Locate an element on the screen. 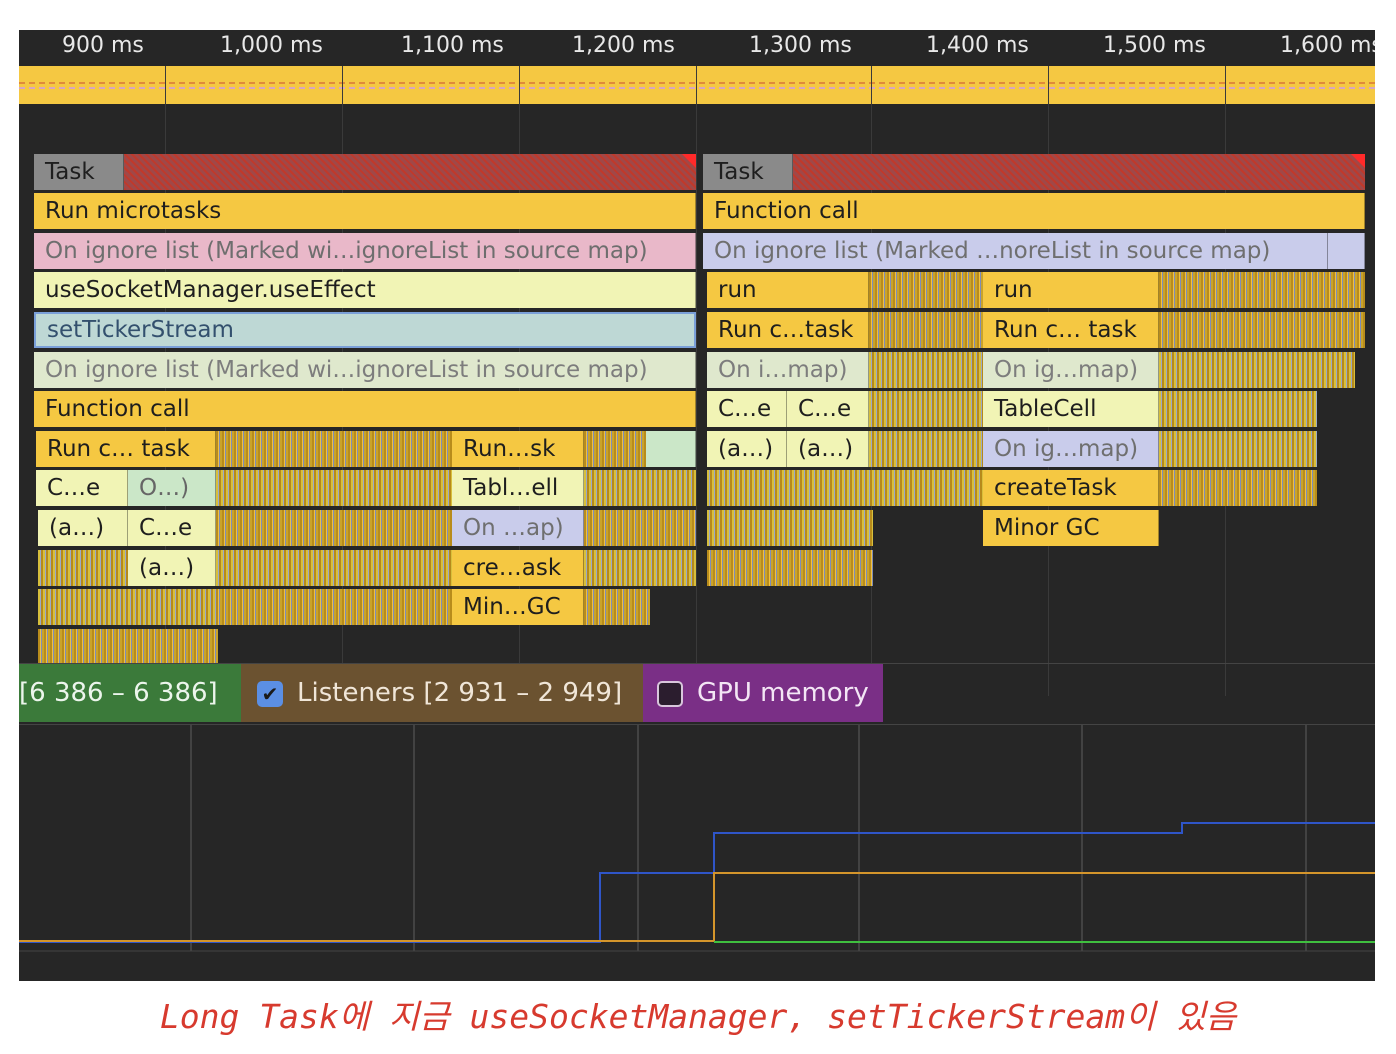 This screenshot has height=1054, width=1396. tick-1200: 1,200 ms is located at coordinates (623, 45).